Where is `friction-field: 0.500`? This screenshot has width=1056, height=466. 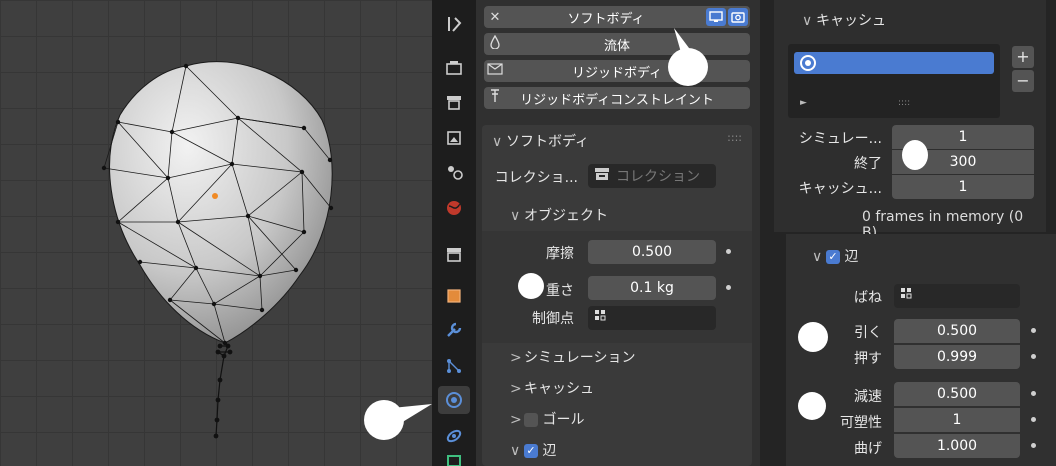
friction-field: 0.500 is located at coordinates (652, 252).